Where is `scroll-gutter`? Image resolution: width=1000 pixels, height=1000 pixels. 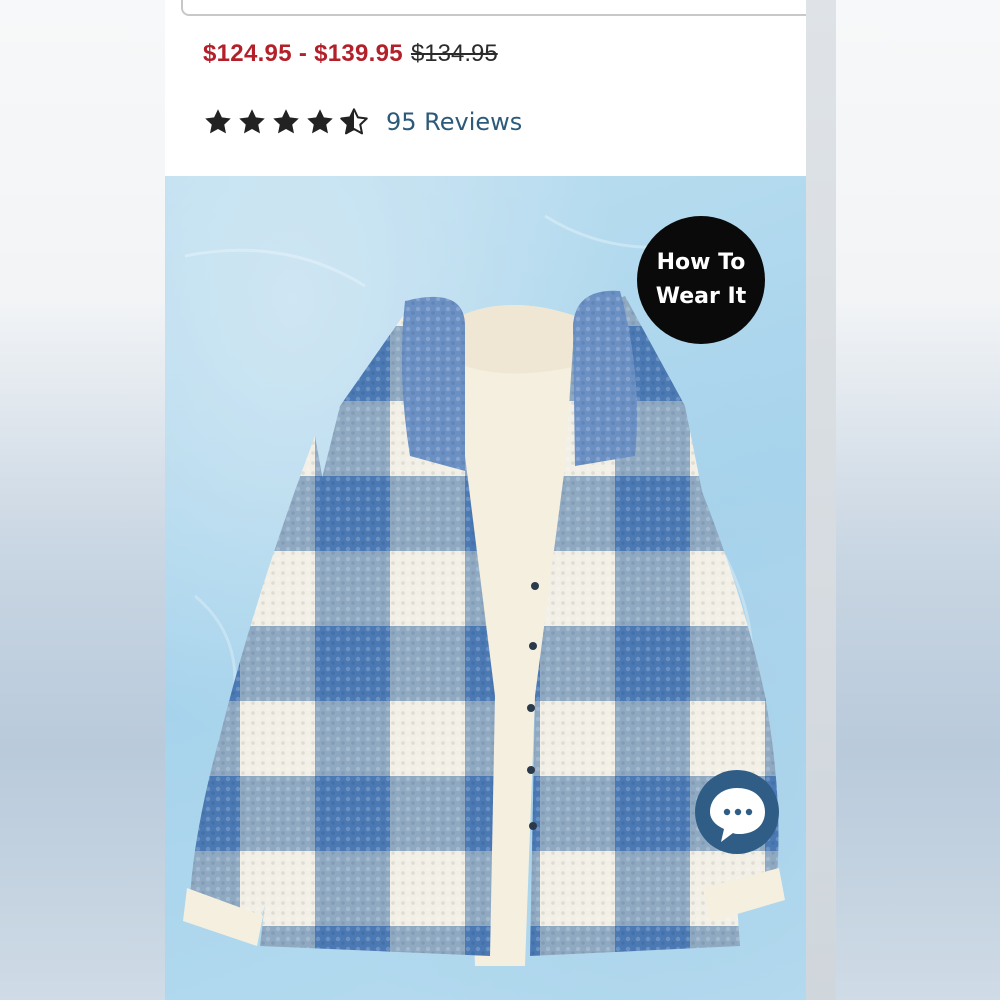
scroll-gutter is located at coordinates (821, 500).